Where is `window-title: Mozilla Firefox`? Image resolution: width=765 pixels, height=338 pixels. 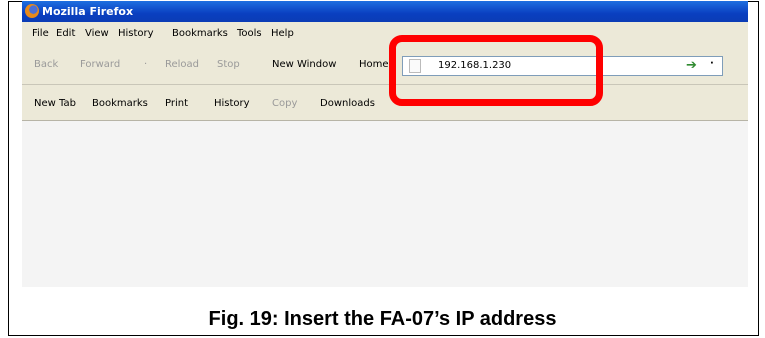
window-title: Mozilla Firefox is located at coordinates (88, 11).